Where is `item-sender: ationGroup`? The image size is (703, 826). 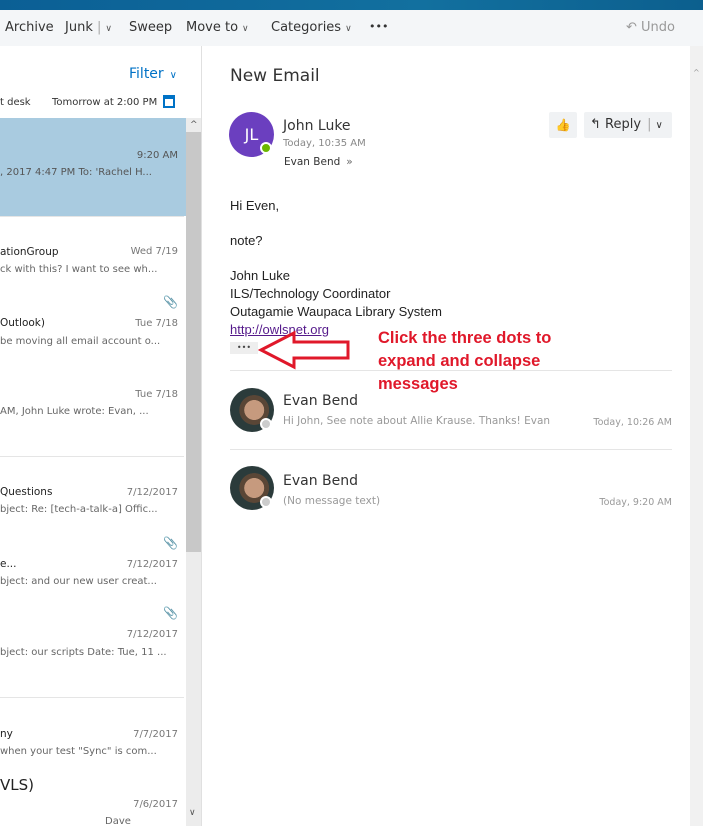
item-sender: ationGroup is located at coordinates (29, 252).